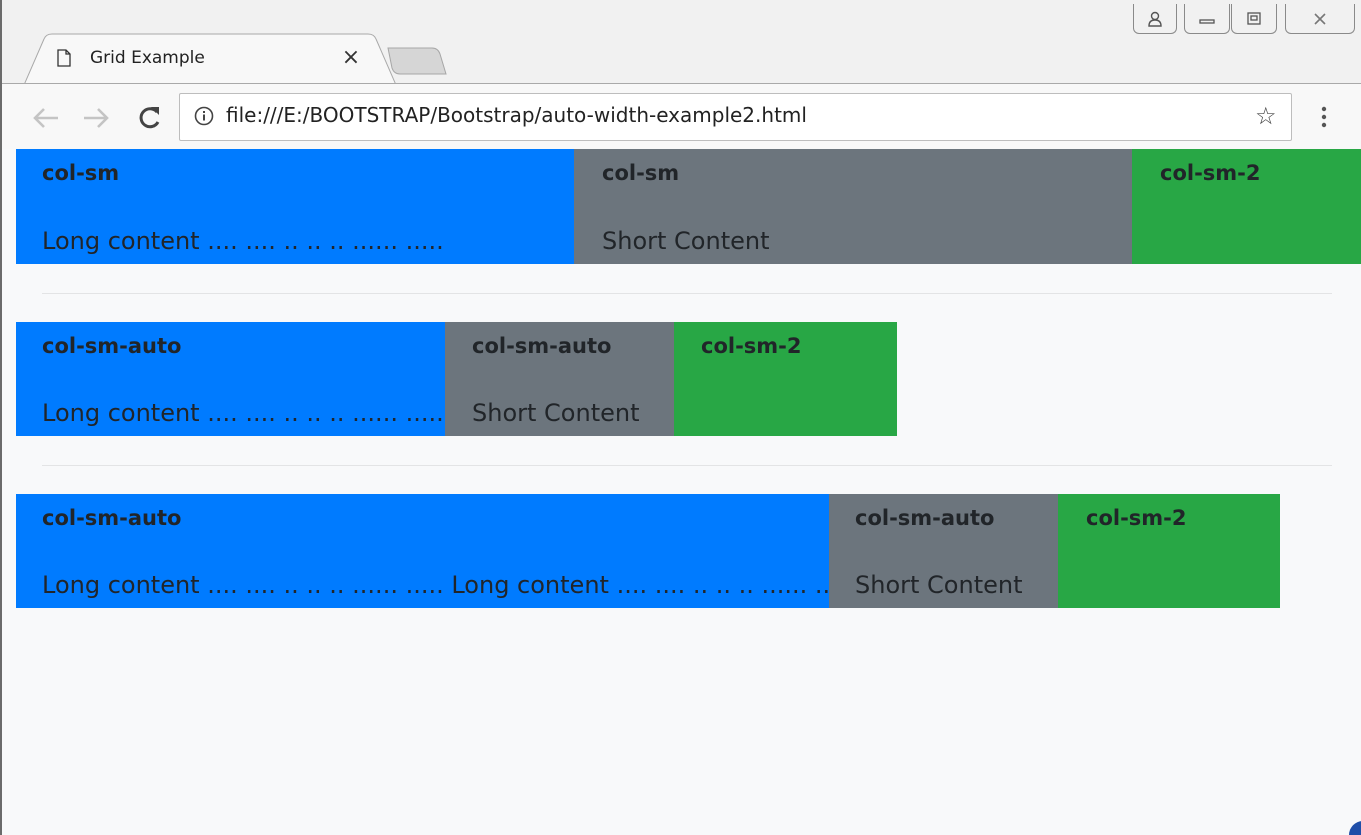  Describe the element at coordinates (853, 206) in the screenshot. I see `row1-col2: col-sm Short Content` at that location.